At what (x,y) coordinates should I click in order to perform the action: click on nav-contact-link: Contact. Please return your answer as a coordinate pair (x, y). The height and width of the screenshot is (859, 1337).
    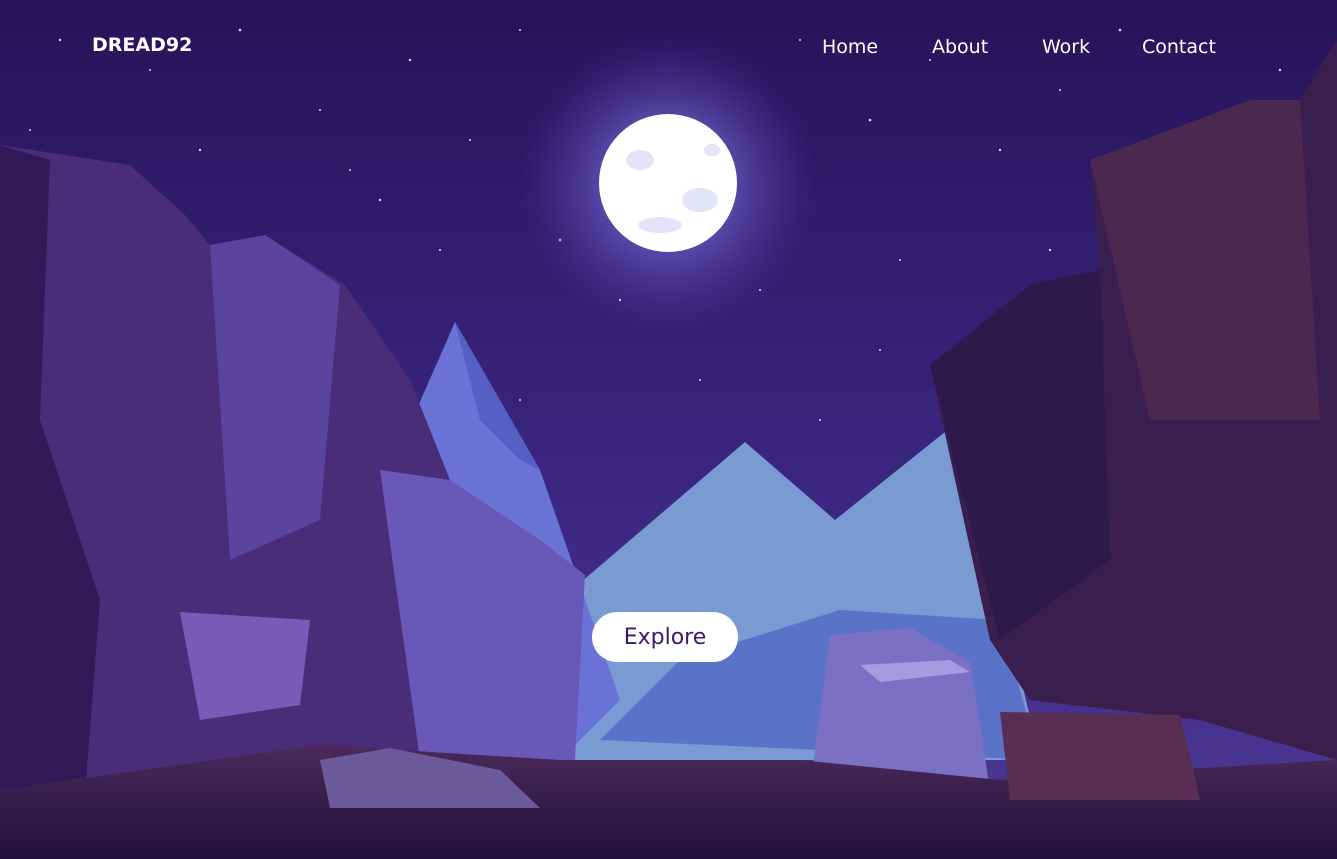
    Looking at the image, I should click on (1179, 47).